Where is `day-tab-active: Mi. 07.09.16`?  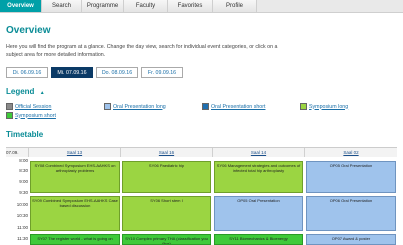
day-tab-active: Mi. 07.09.16 is located at coordinates (72, 72).